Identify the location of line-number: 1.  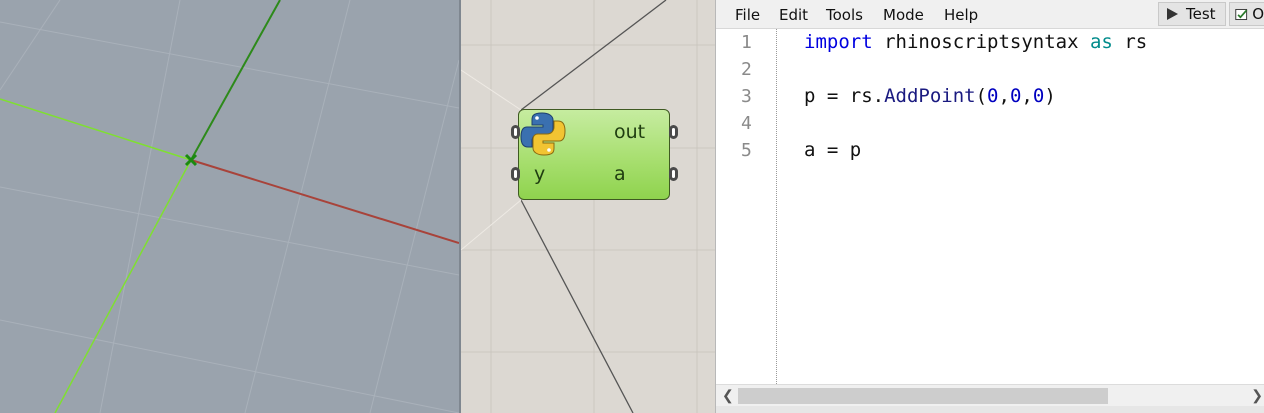
(746, 42).